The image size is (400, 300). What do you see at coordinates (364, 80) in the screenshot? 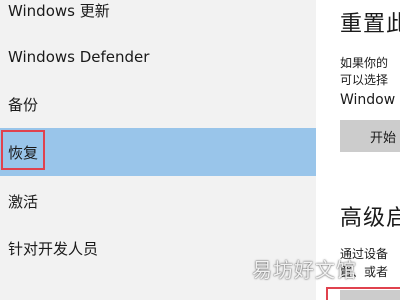
I see `reset-desc-line2: 可以选择` at bounding box center [364, 80].